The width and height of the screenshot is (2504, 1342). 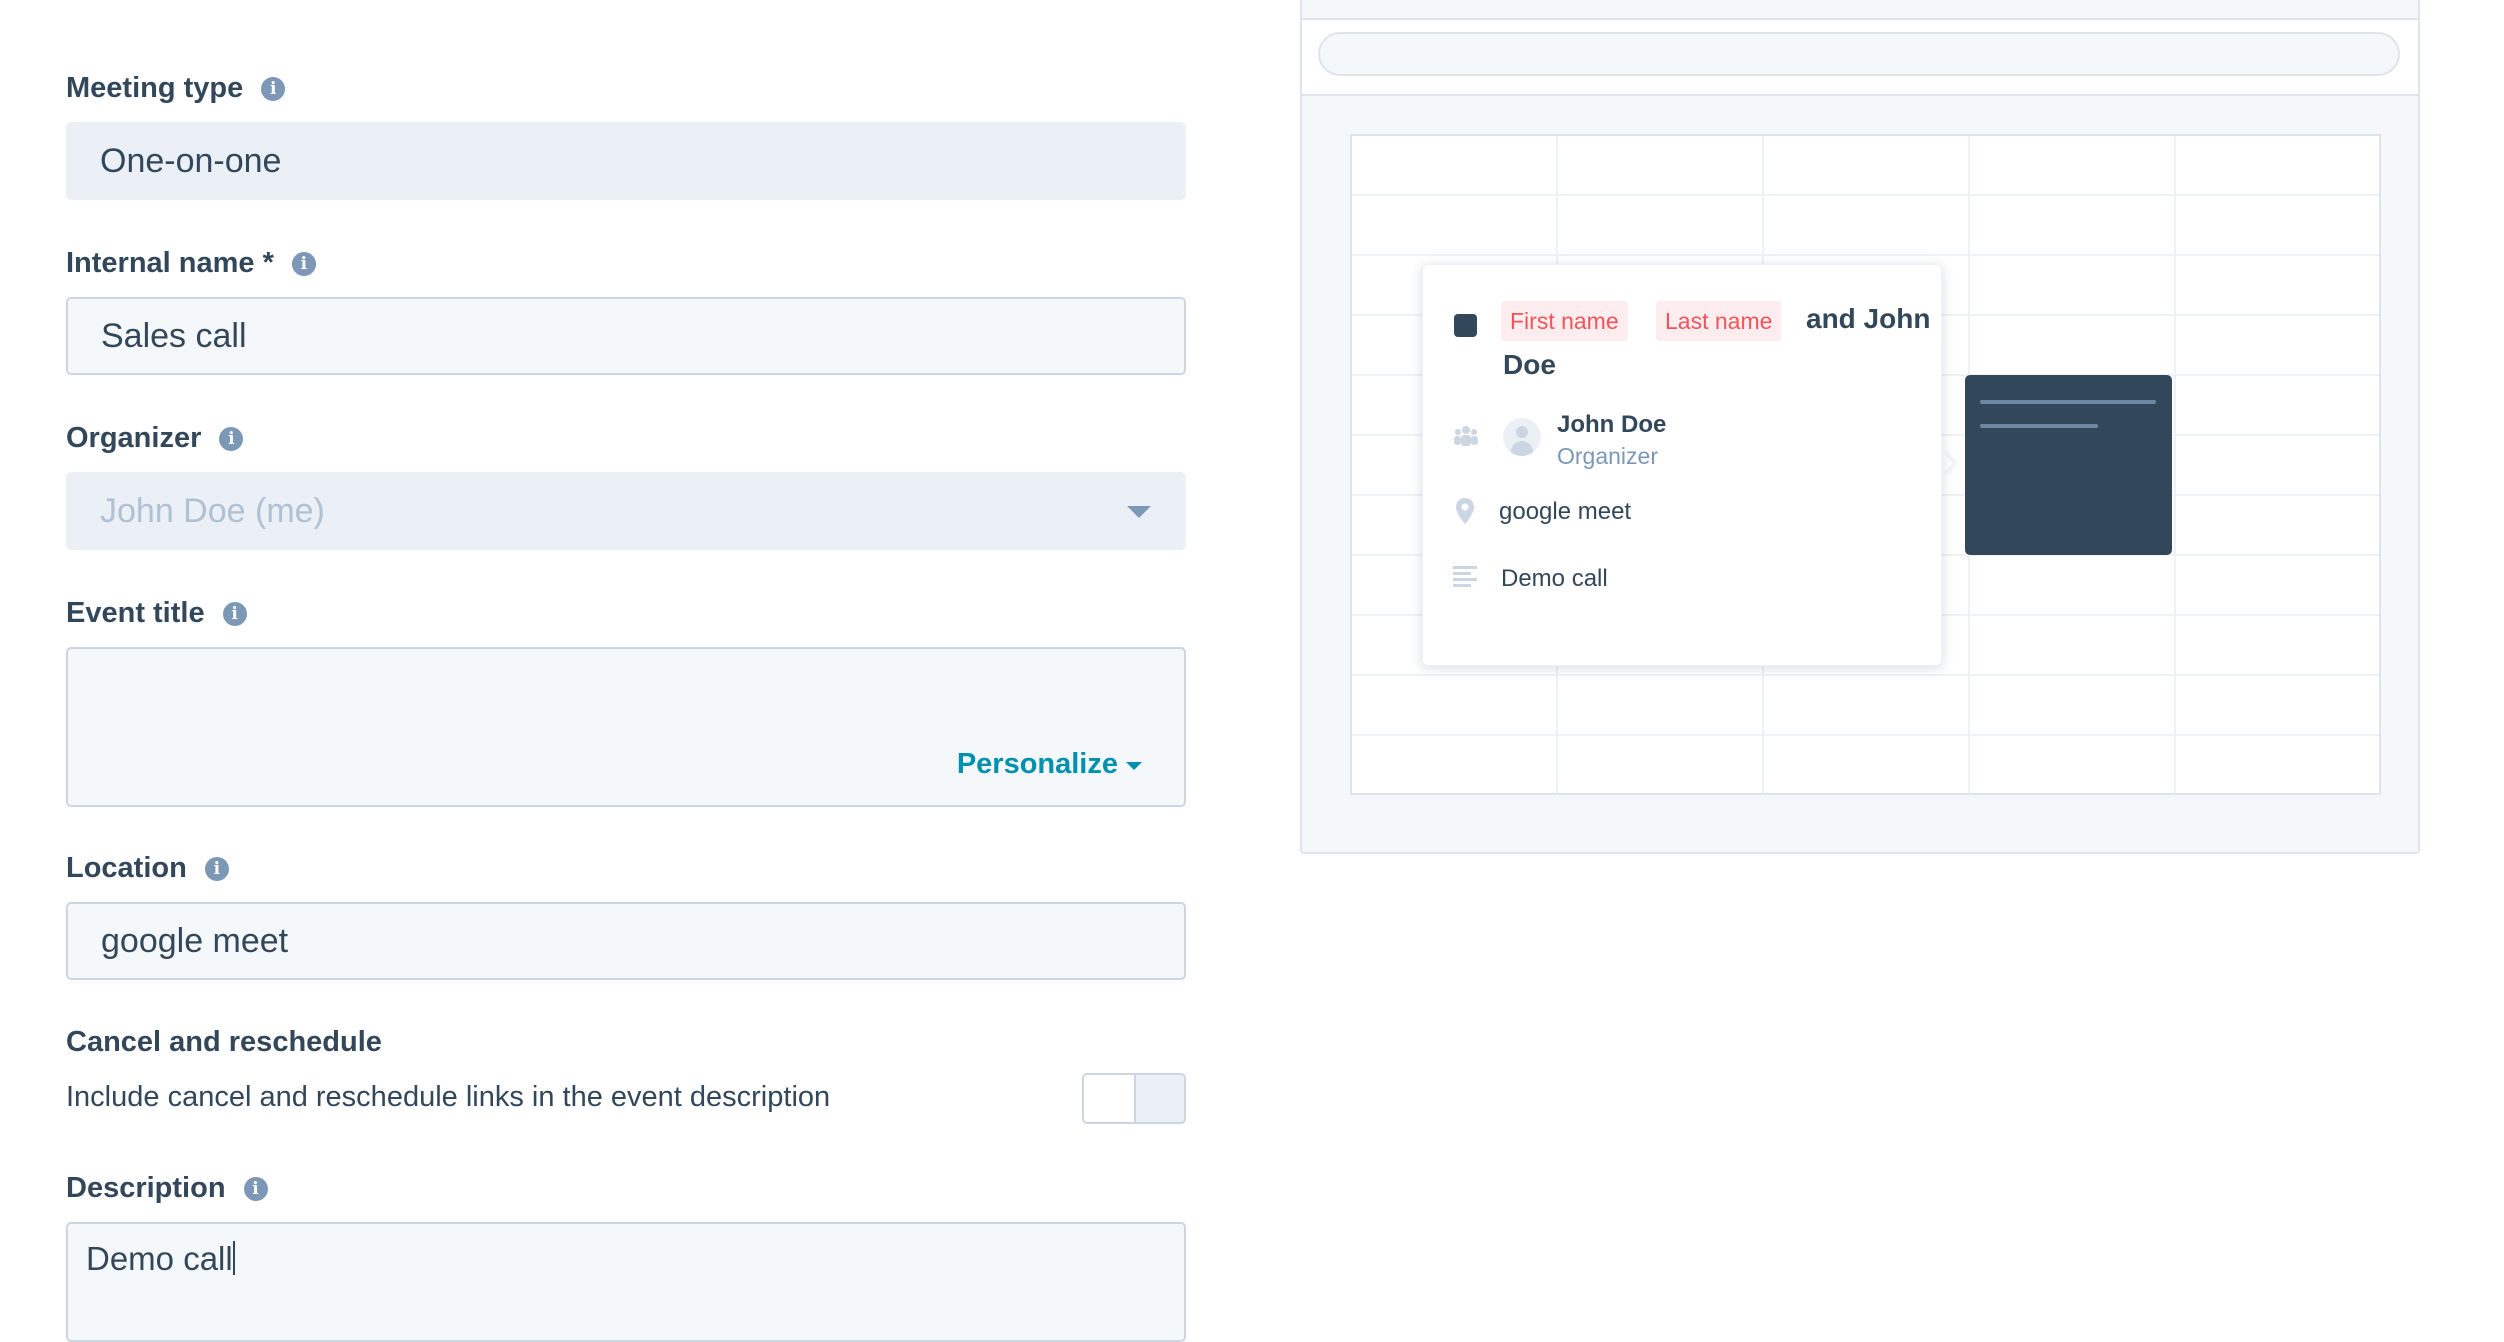 What do you see at coordinates (626, 161) in the screenshot?
I see `meeting-type-field: One-on-one` at bounding box center [626, 161].